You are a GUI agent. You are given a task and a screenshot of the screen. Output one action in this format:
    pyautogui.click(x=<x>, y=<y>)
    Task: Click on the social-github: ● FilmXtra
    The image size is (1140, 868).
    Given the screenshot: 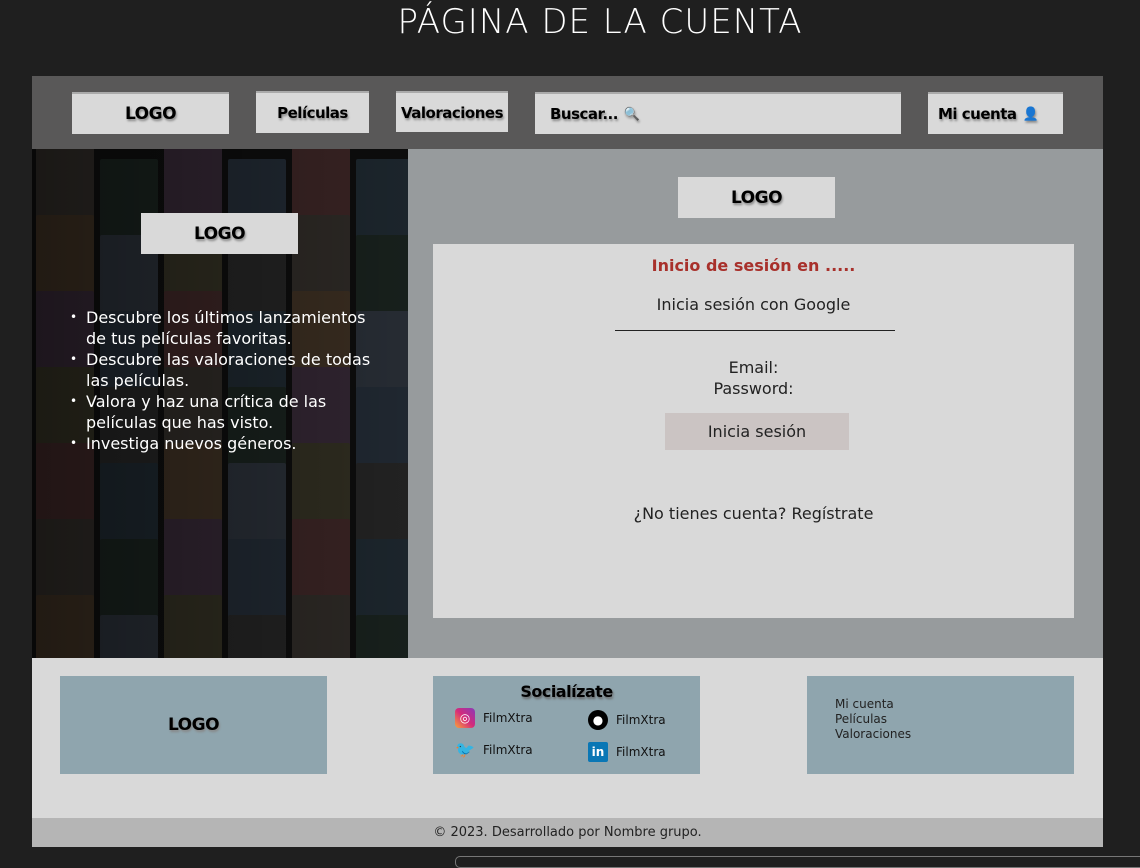 What is the action you would take?
    pyautogui.click(x=627, y=720)
    